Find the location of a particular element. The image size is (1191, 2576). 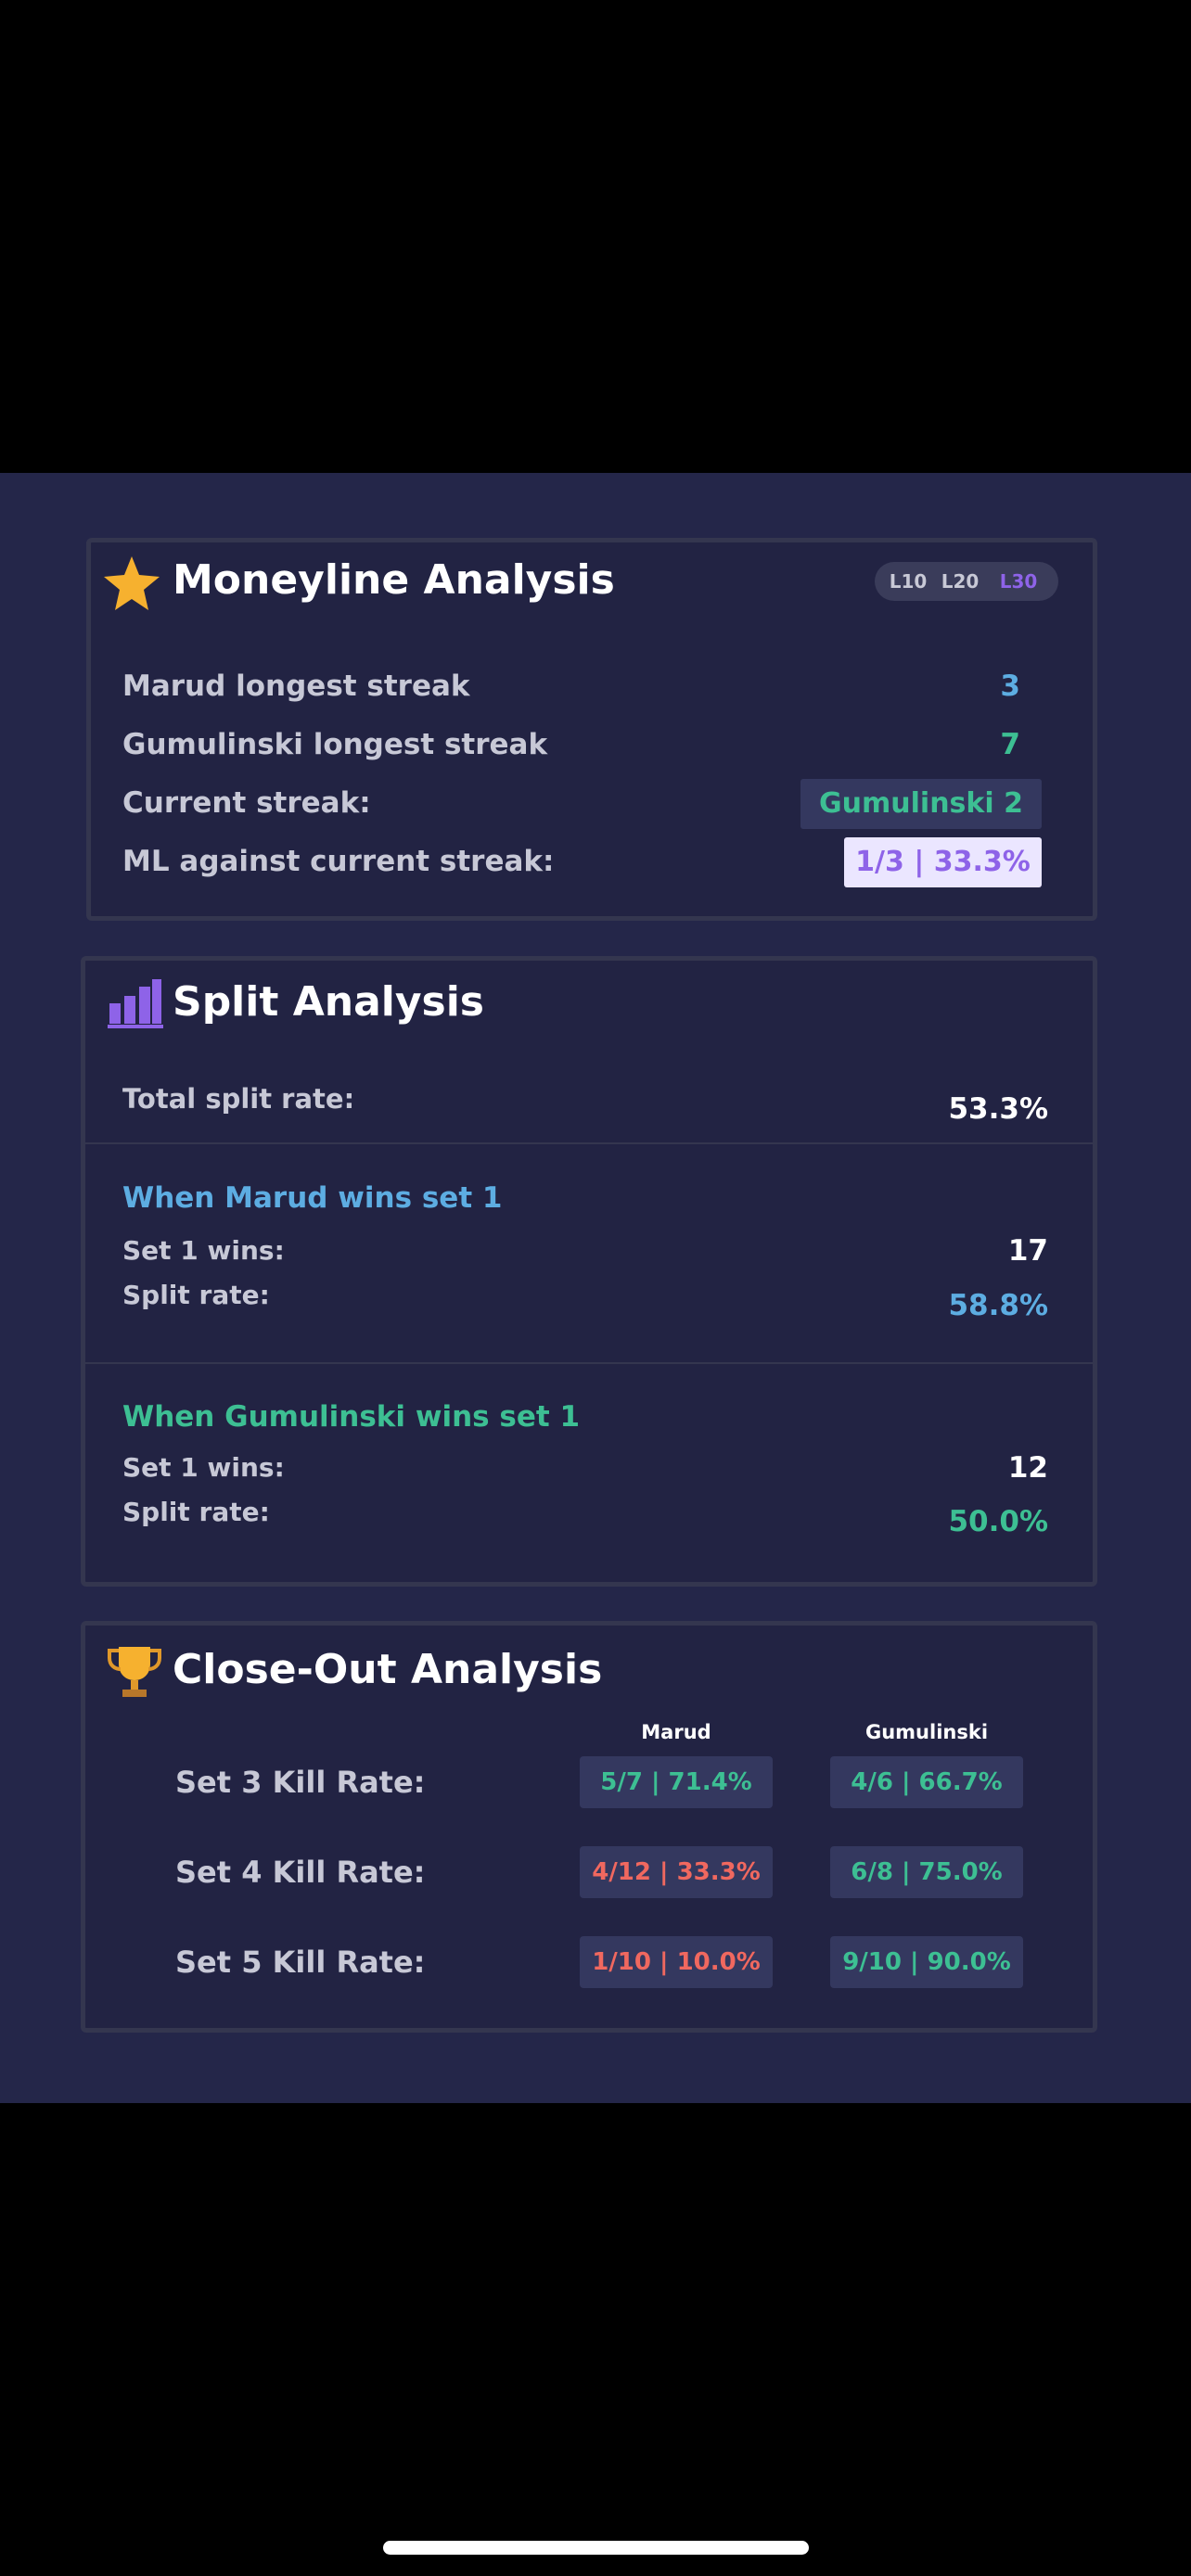

gumulinski-set1-wins-label: Set 1 wins: is located at coordinates (203, 1467).